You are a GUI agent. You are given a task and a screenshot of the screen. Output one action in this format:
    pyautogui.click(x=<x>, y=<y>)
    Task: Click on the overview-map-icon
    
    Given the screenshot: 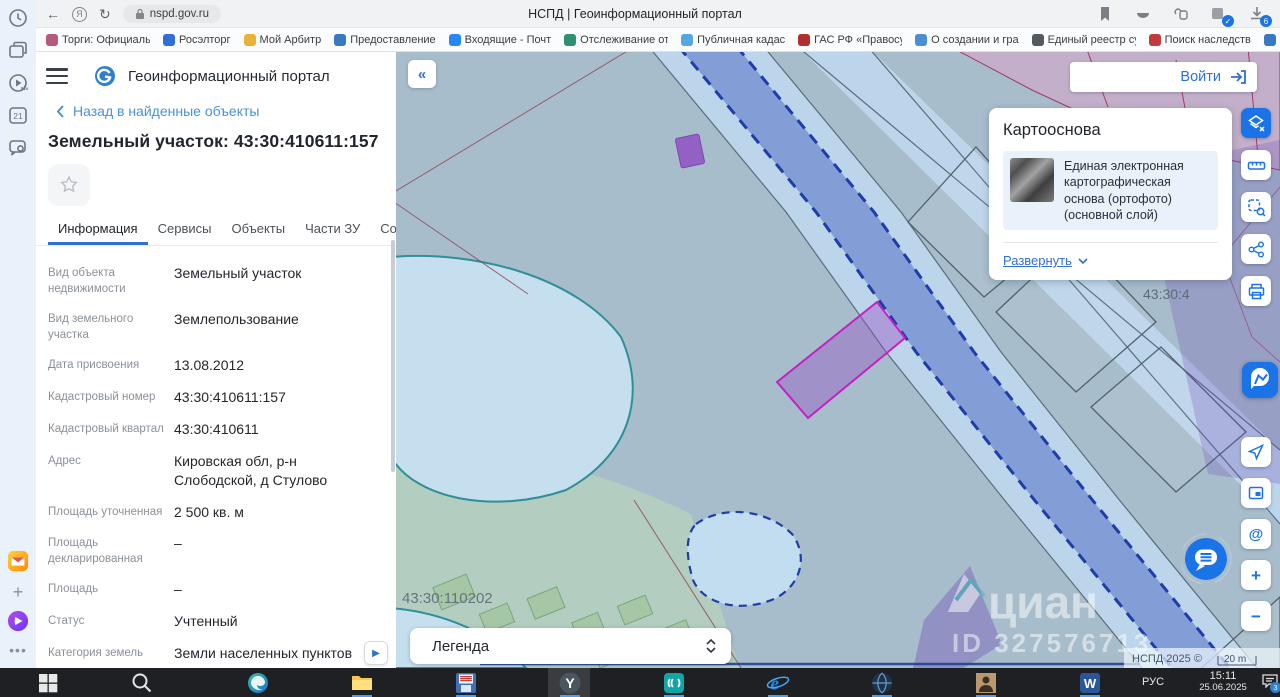 What is the action you would take?
    pyautogui.click(x=1256, y=493)
    